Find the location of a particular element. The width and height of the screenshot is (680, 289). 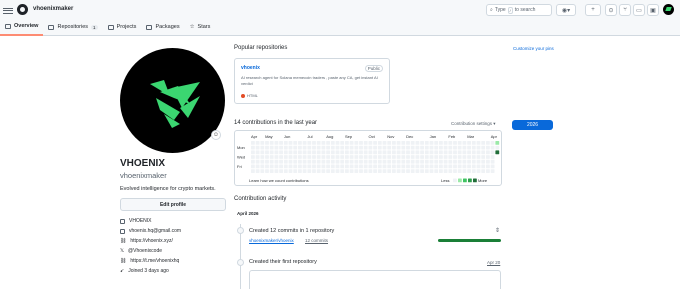

set-status-button: ☺ is located at coordinates (216, 135).